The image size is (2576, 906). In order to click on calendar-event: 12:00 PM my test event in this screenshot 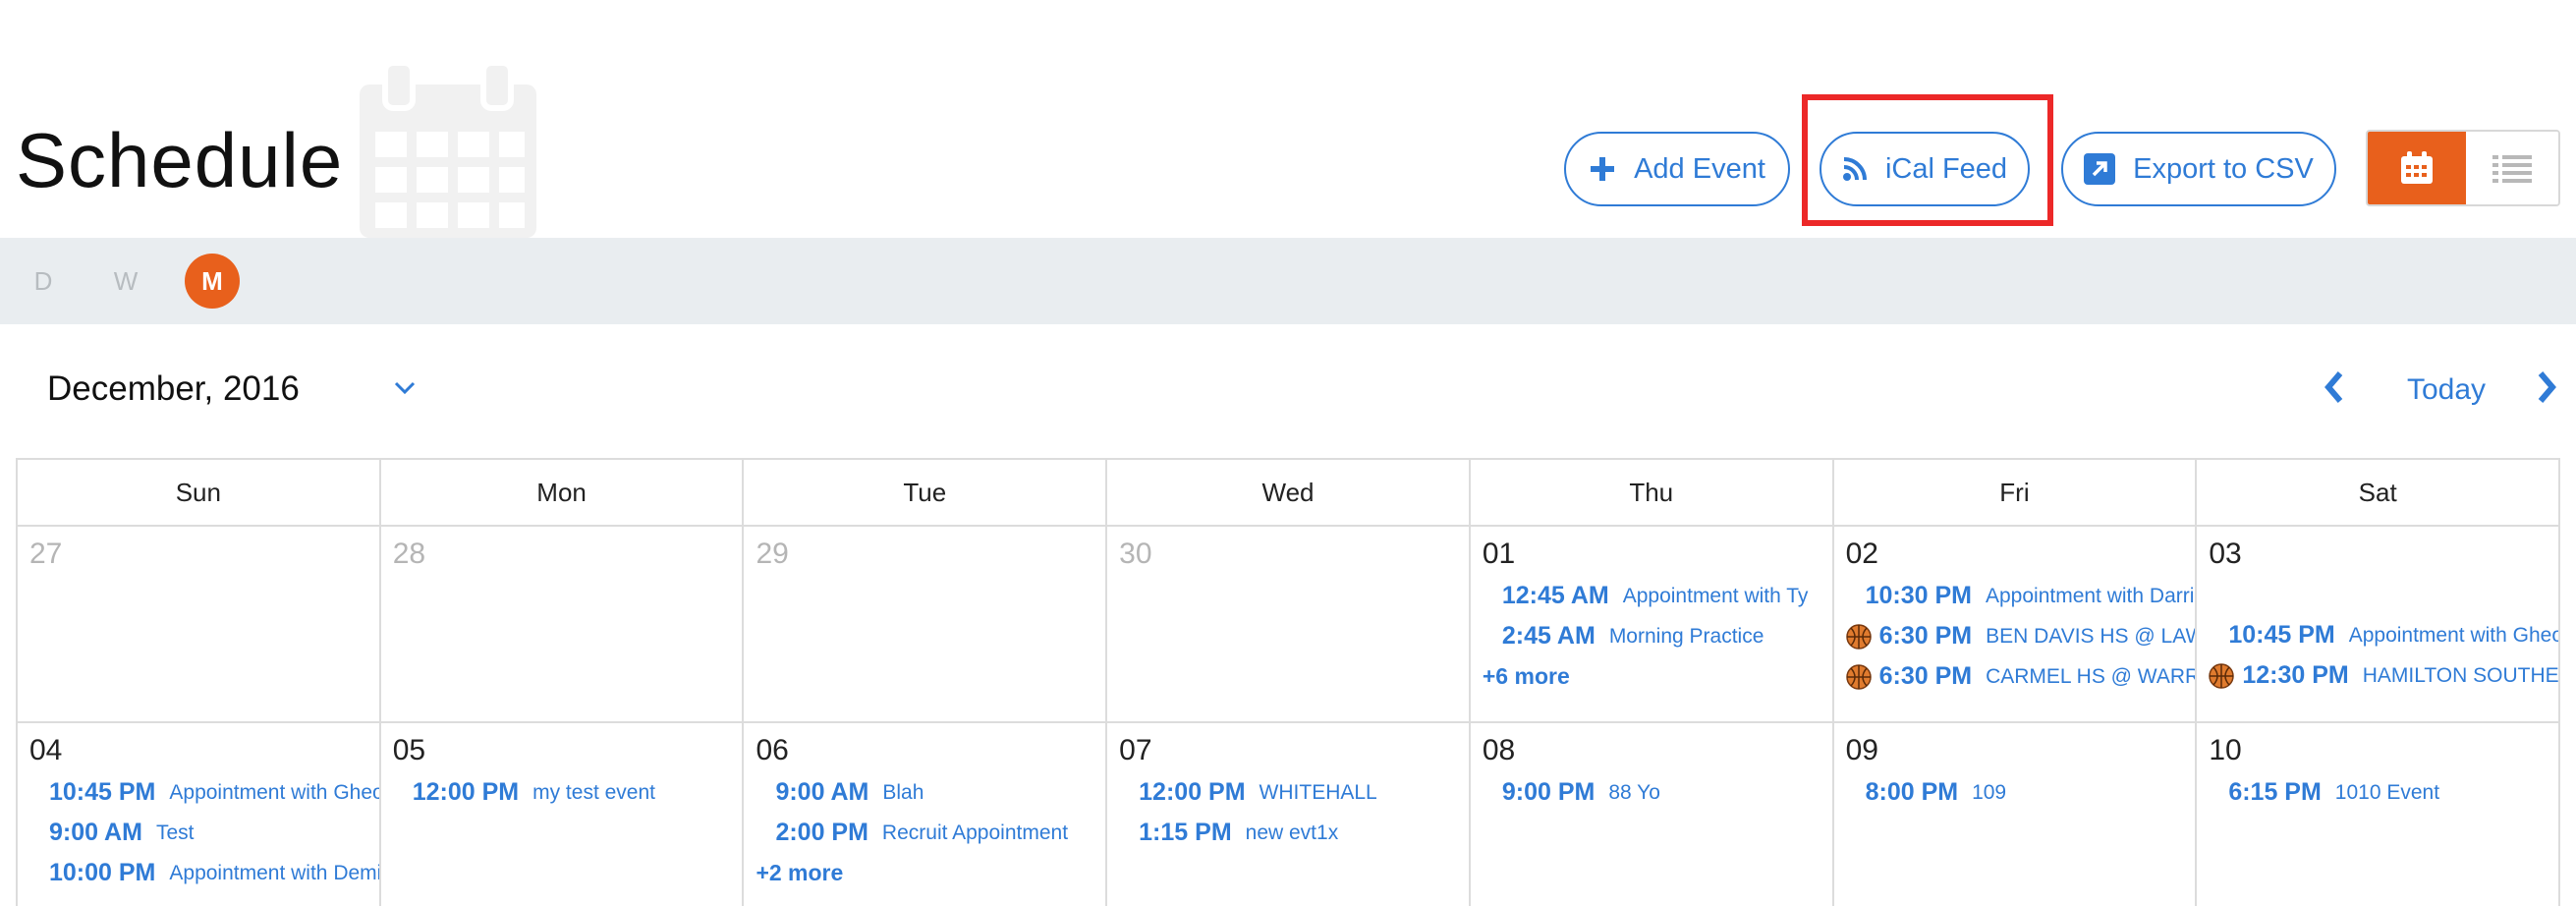, I will do `click(568, 792)`.